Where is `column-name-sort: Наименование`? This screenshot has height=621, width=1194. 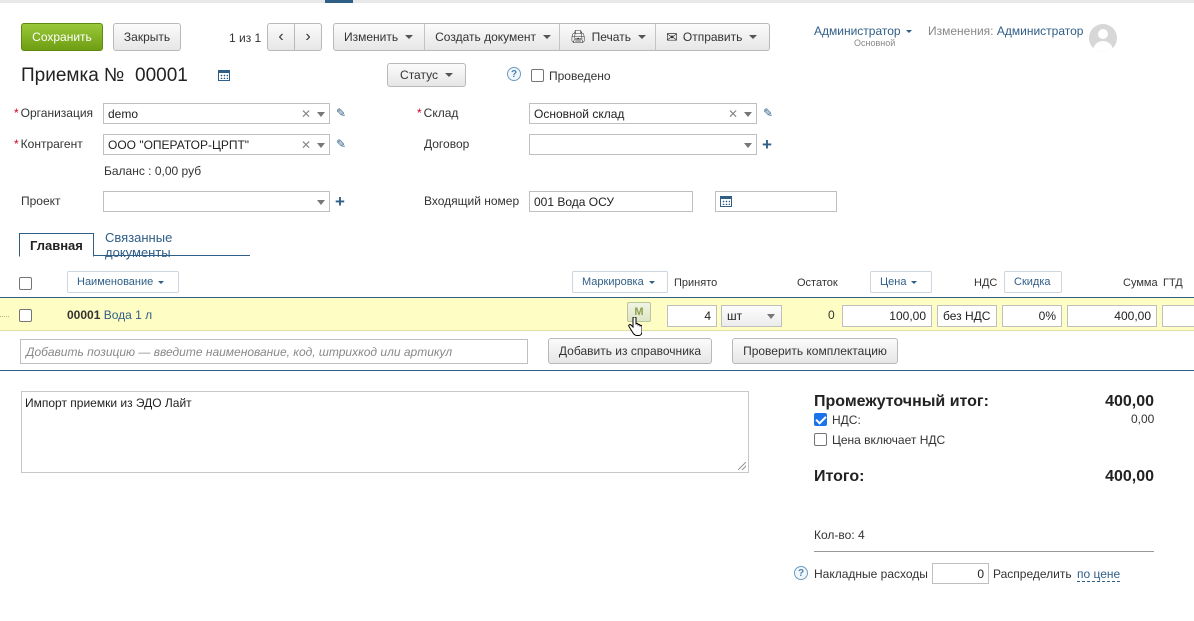 column-name-sort: Наименование is located at coordinates (123, 282).